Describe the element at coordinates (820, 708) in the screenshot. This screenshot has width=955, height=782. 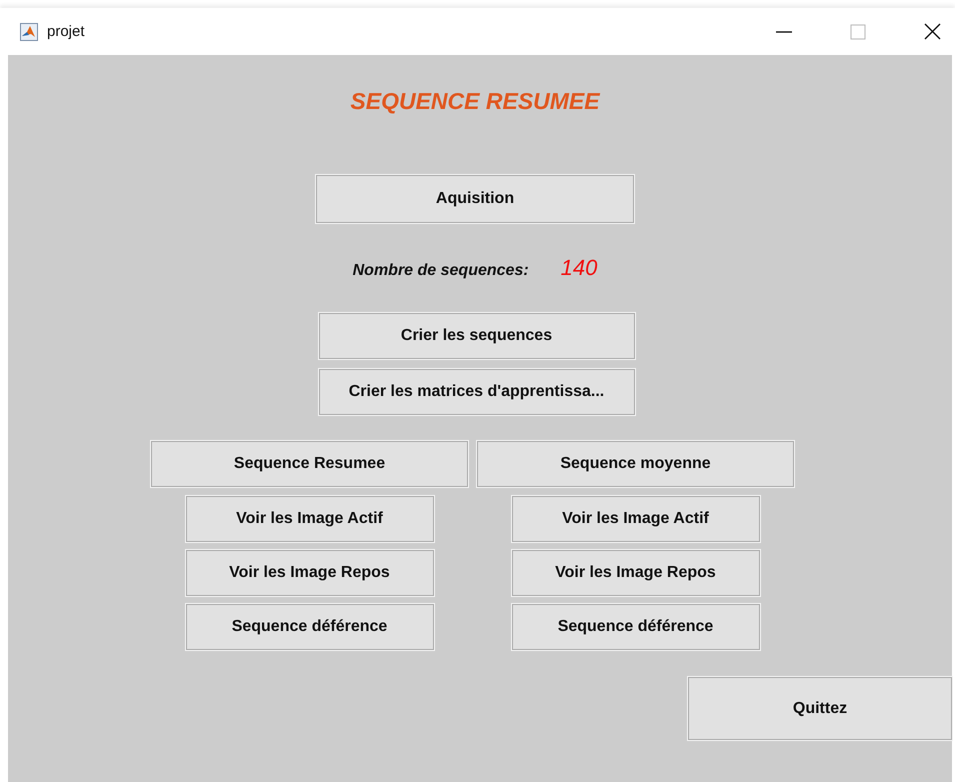
I see `quit-button: Quittez` at that location.